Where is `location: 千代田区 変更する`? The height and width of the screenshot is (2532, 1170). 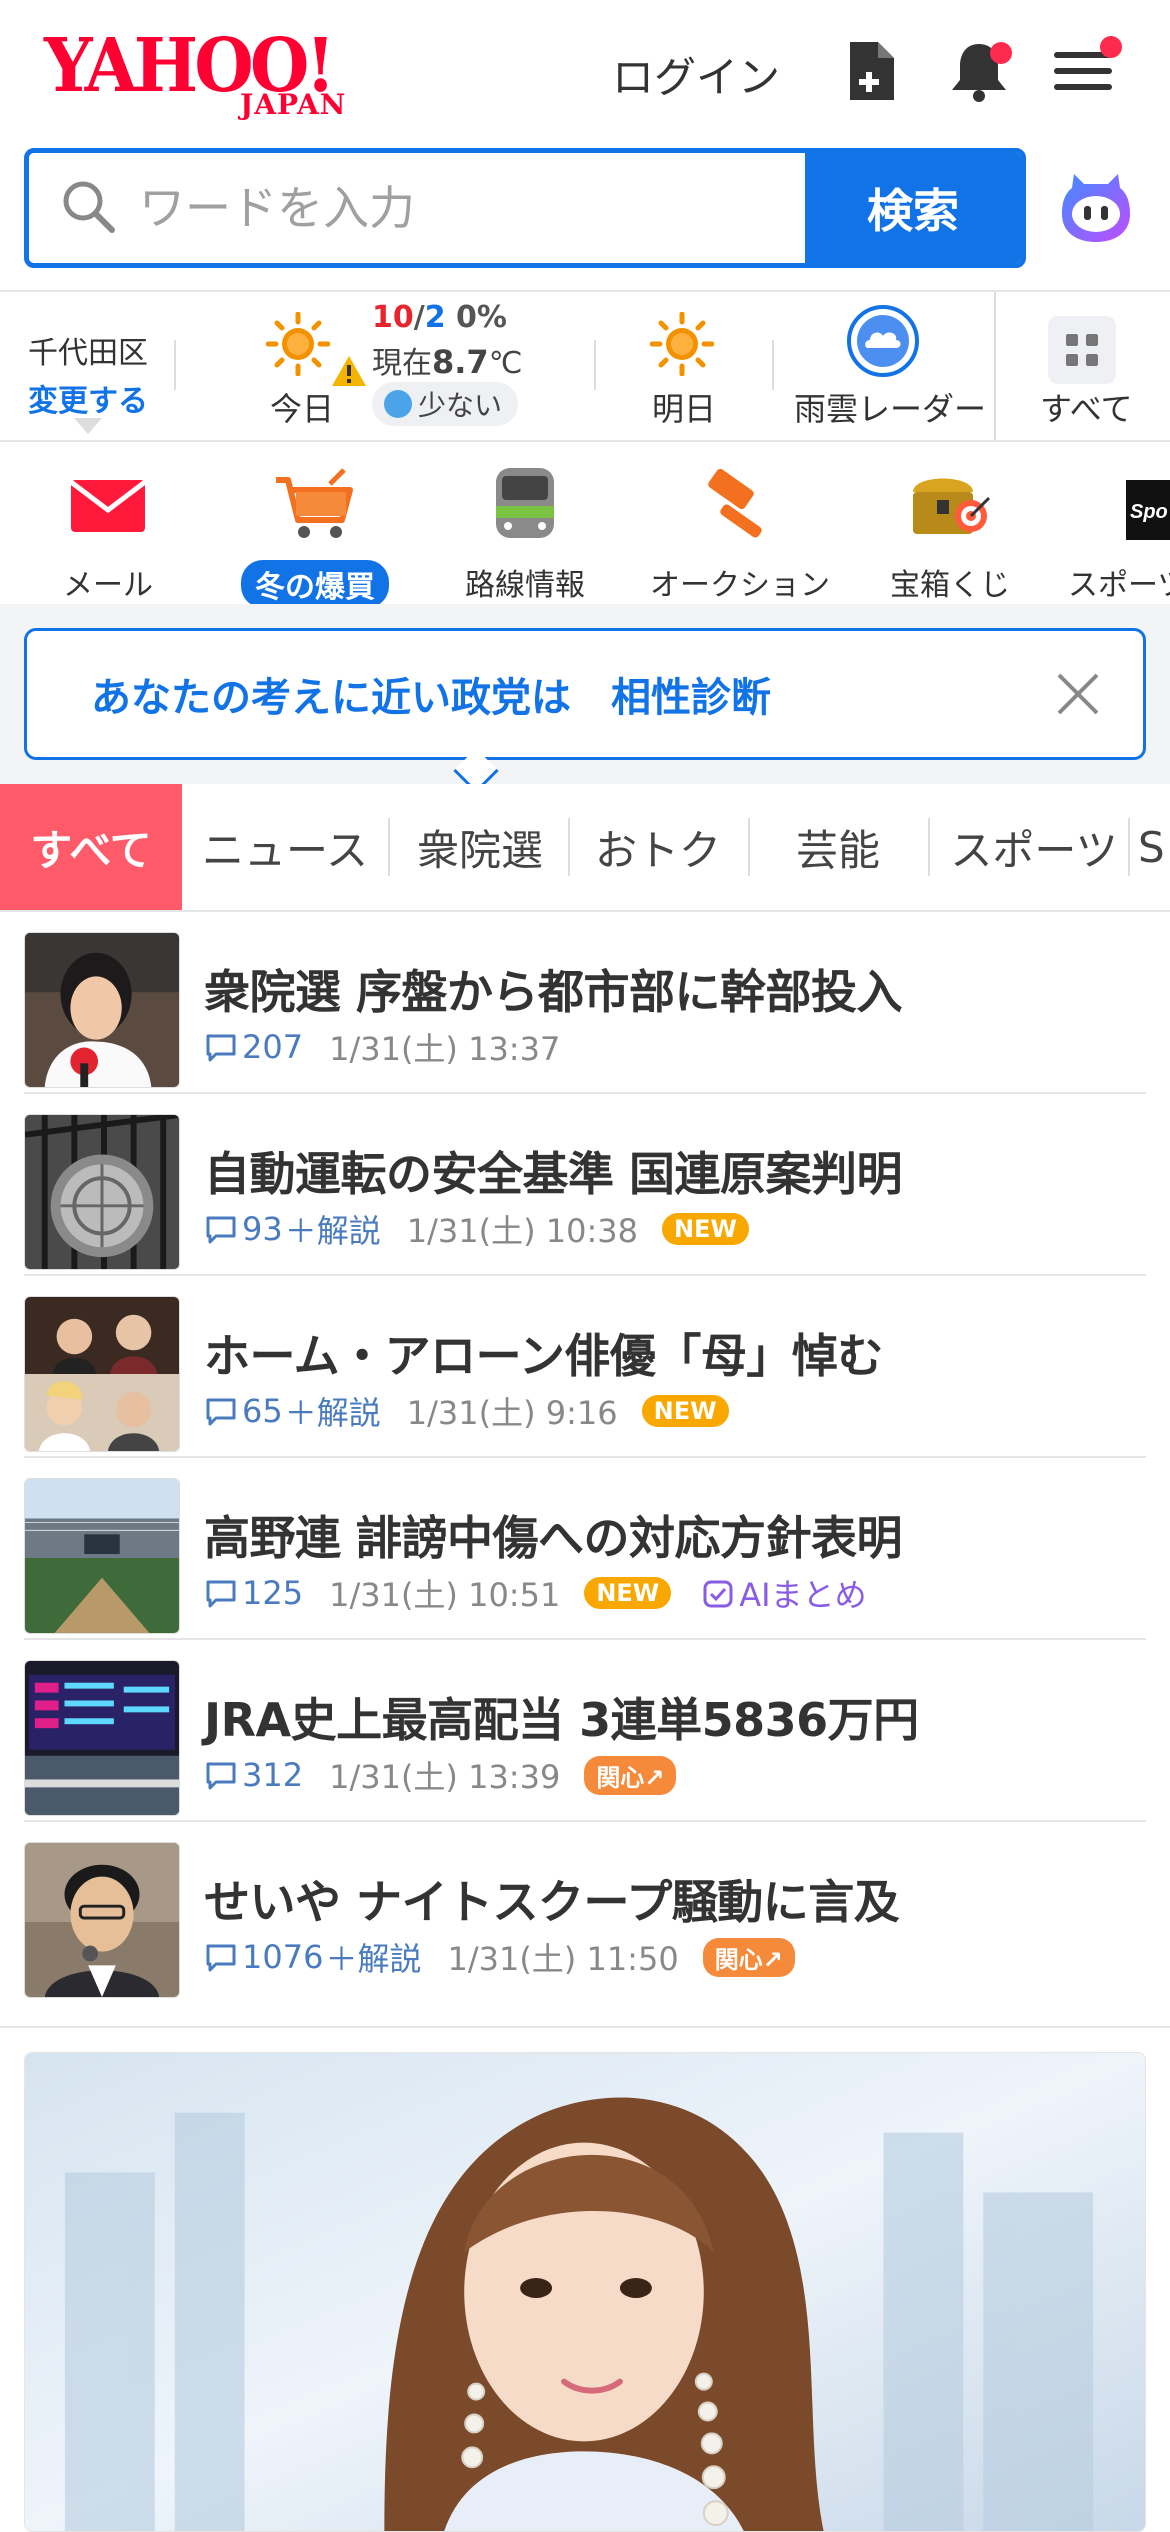 location: 千代田区 変更する is located at coordinates (88, 374).